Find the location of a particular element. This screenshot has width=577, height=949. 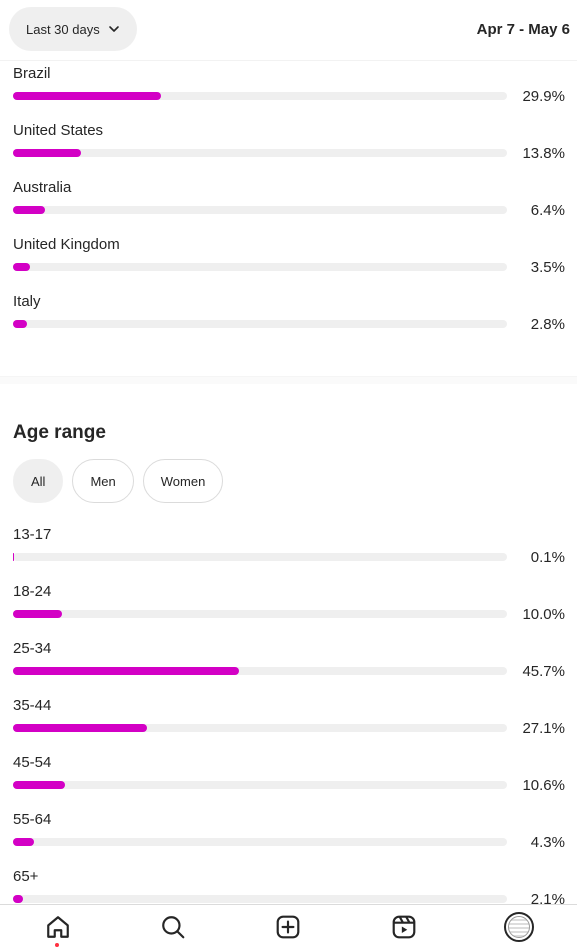

nav-search is located at coordinates (173, 927).